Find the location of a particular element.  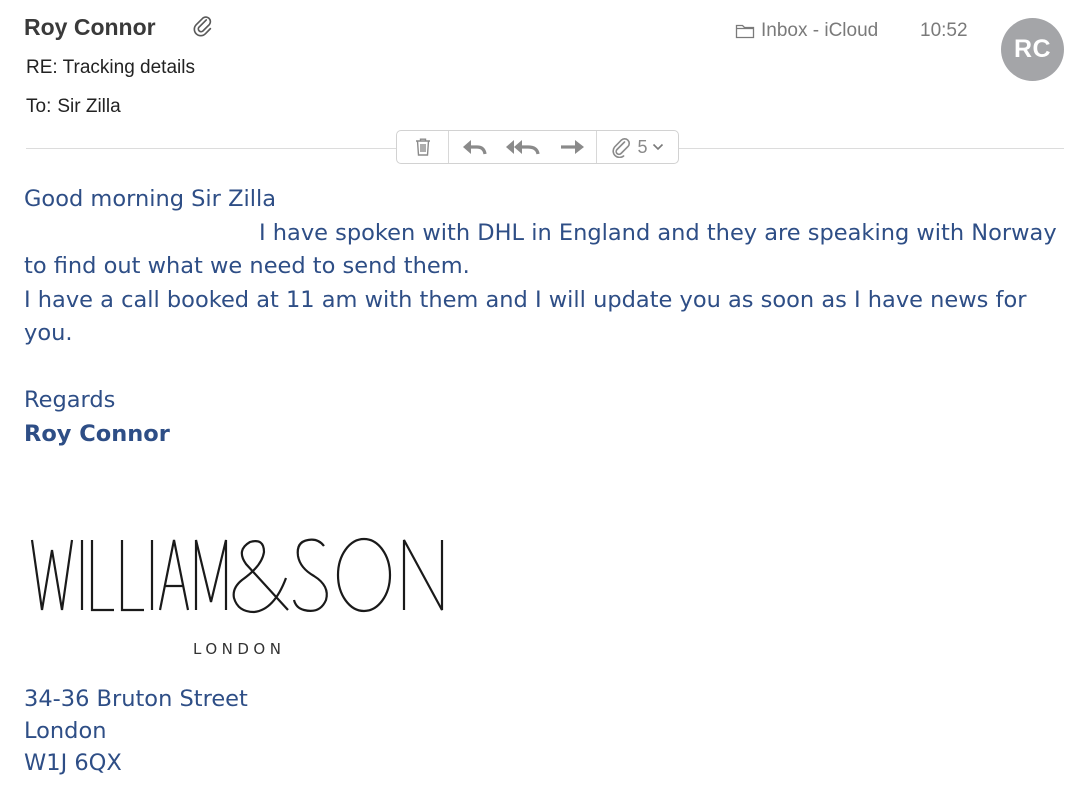

forward-button is located at coordinates (571, 147).